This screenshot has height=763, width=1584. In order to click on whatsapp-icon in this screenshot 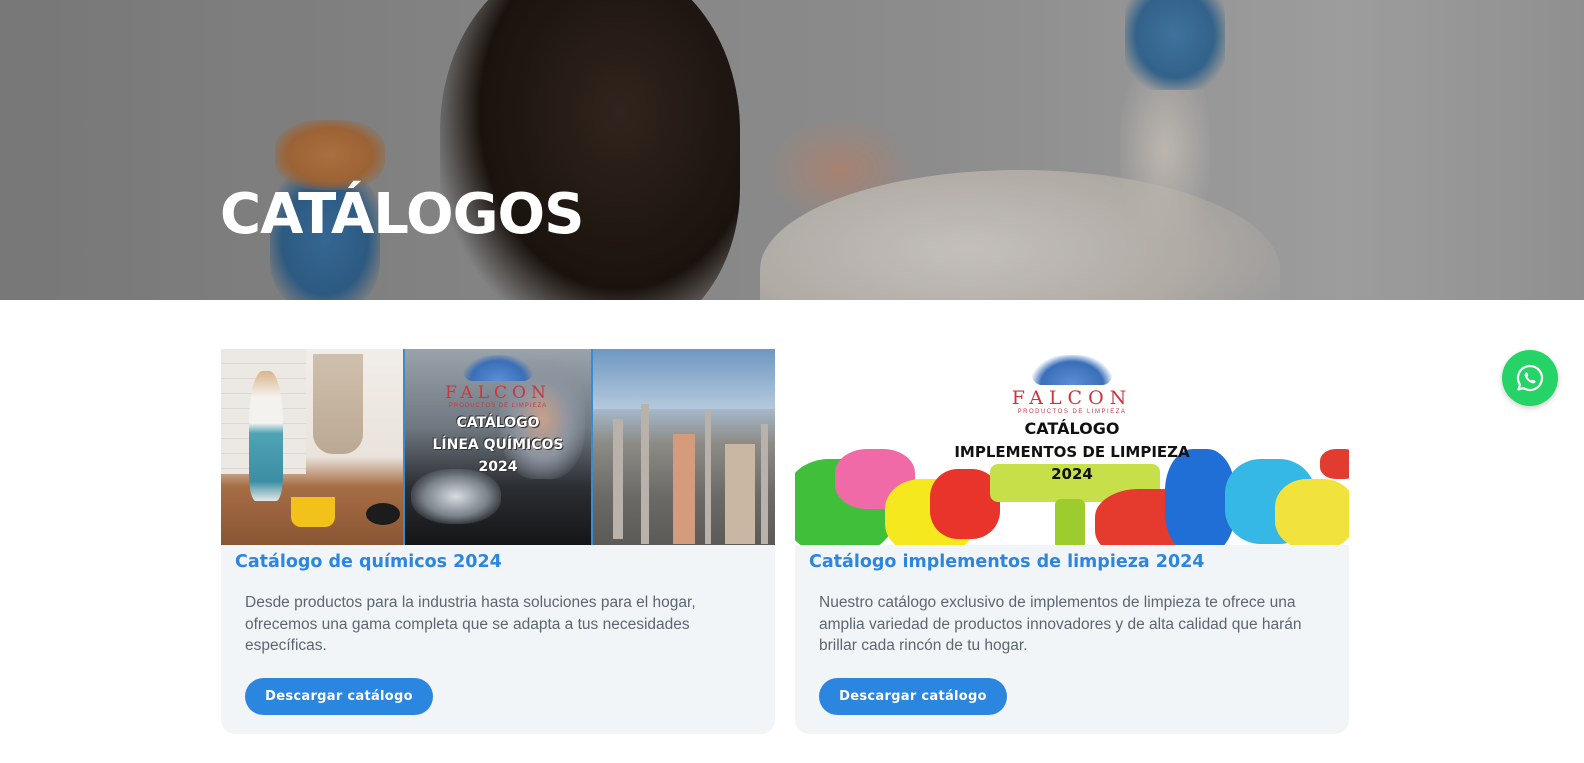, I will do `click(1530, 378)`.